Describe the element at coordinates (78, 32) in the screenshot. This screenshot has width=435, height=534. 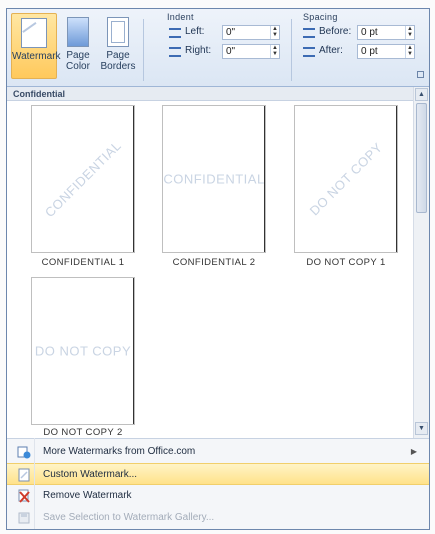
I see `page-color-icon` at that location.